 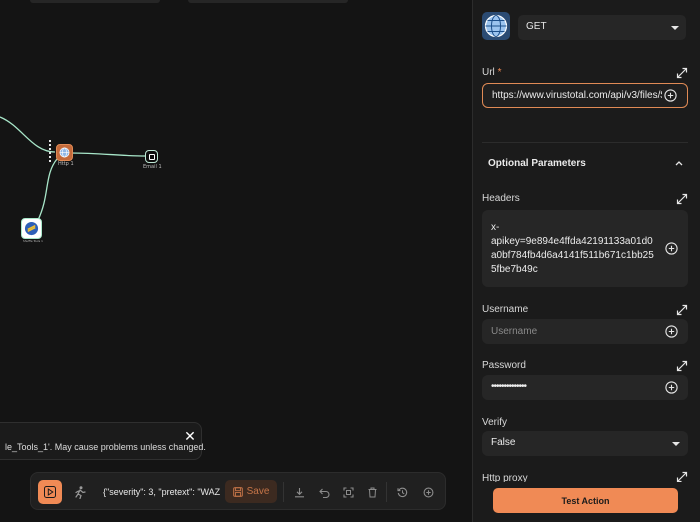 I want to click on url-label-text: Url, so click(x=488, y=72).